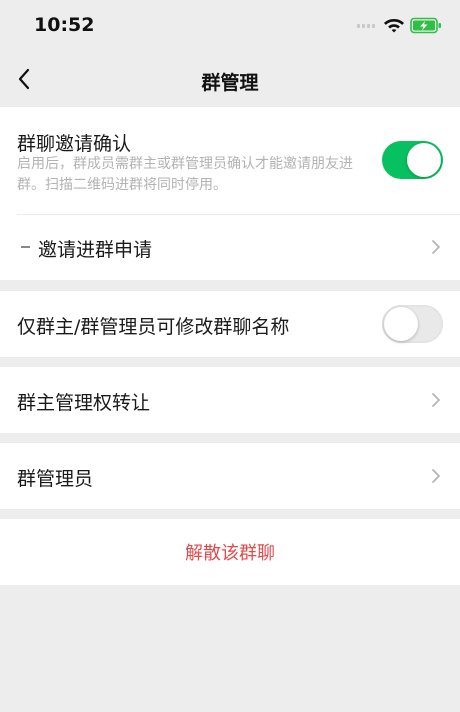 This screenshot has height=712, width=460. What do you see at coordinates (394, 26) in the screenshot?
I see `wifi-icon` at bounding box center [394, 26].